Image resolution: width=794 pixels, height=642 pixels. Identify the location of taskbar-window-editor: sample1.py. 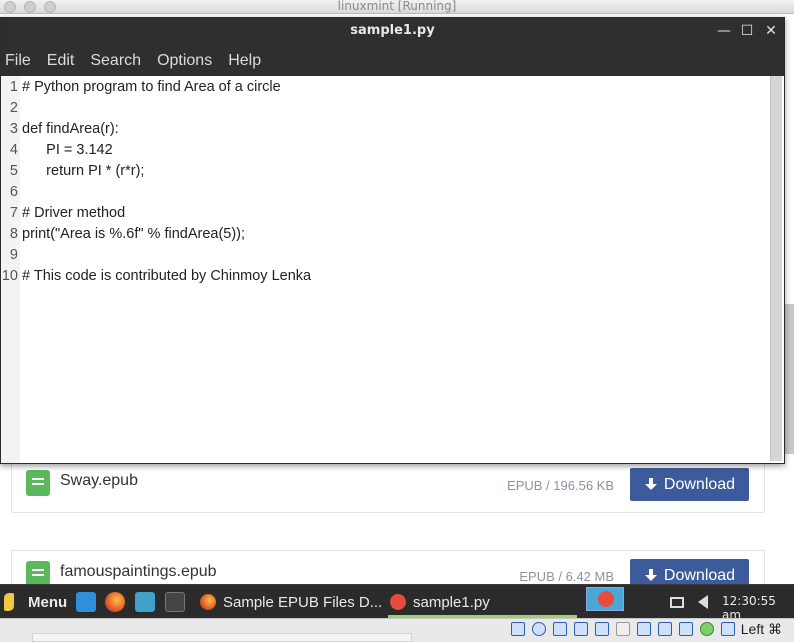
(440, 602).